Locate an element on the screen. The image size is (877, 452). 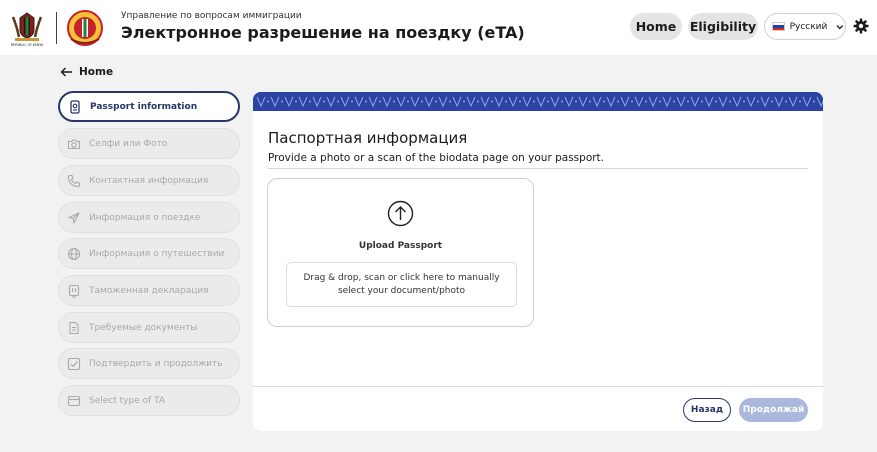
card-icon is located at coordinates (74, 400).